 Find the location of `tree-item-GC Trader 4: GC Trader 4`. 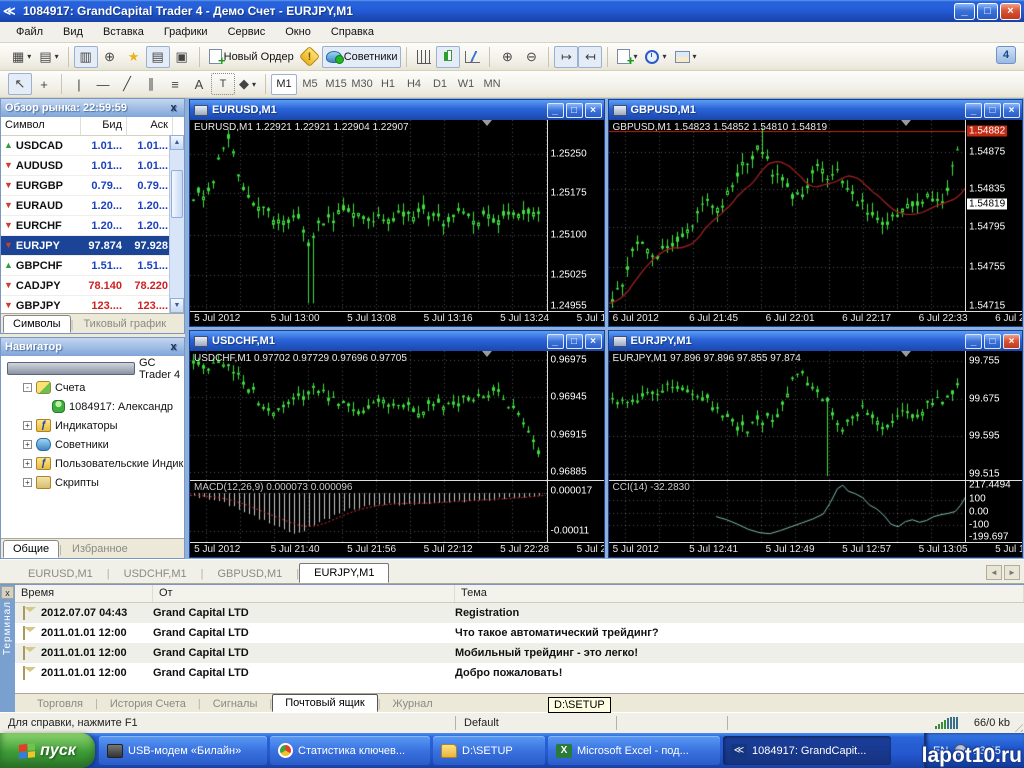

tree-item-GC Trader 4: GC Trader 4 is located at coordinates (94, 369).